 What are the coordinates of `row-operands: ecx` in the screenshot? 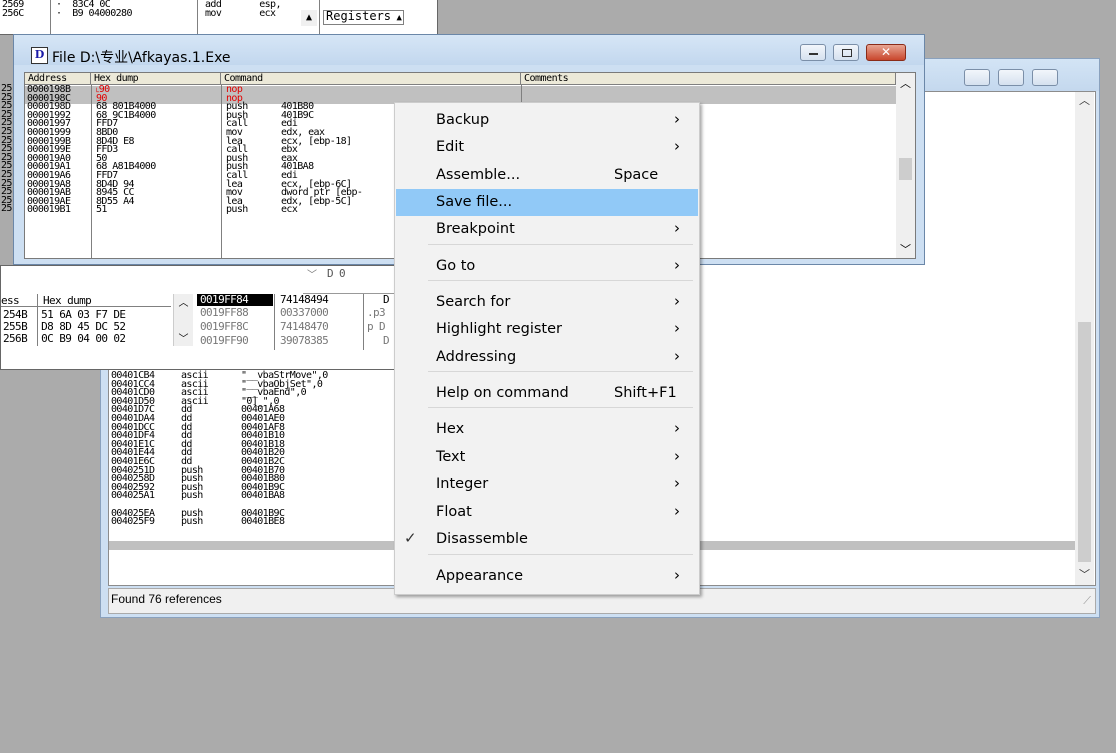 It's located at (289, 210).